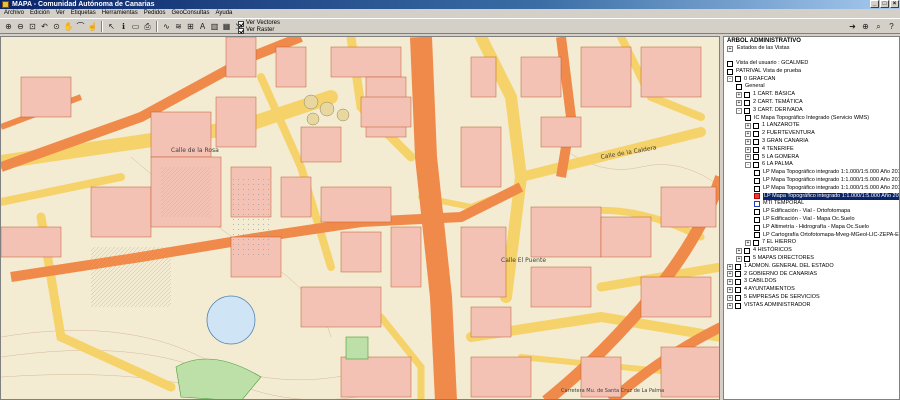 This screenshot has width=900, height=400. Describe the element at coordinates (190, 26) in the screenshot. I see `query-icon: ⊞` at that location.